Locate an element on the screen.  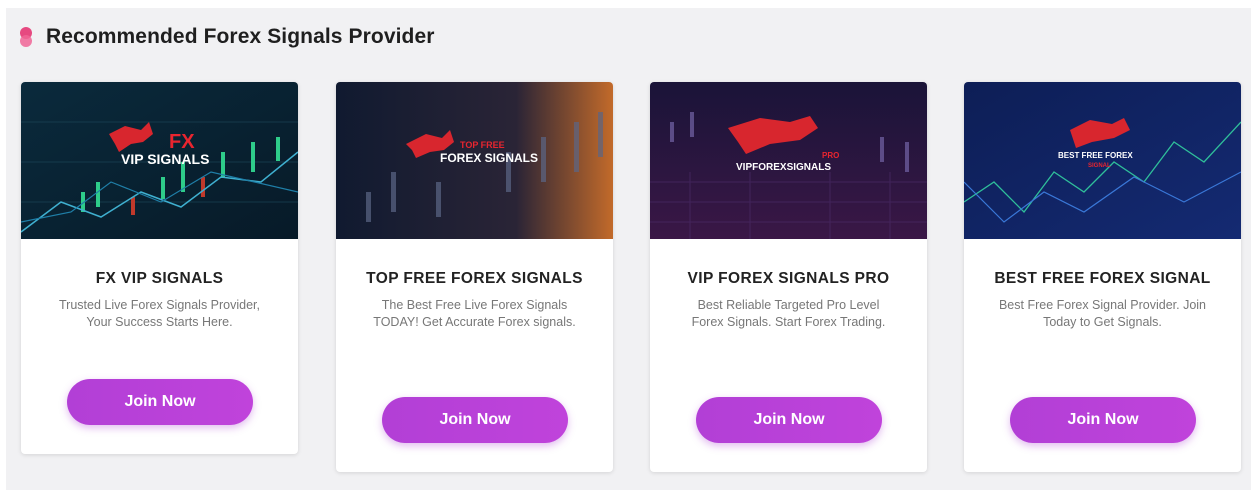
card-banner-image: FX VIP SIGNALS is located at coordinates (159, 160).